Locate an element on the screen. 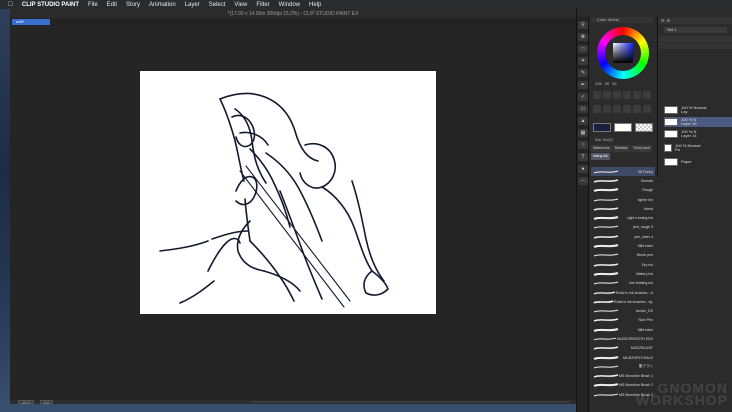 The image size is (732, 412). layer-set-label: Set 1 is located at coordinates (695, 30).